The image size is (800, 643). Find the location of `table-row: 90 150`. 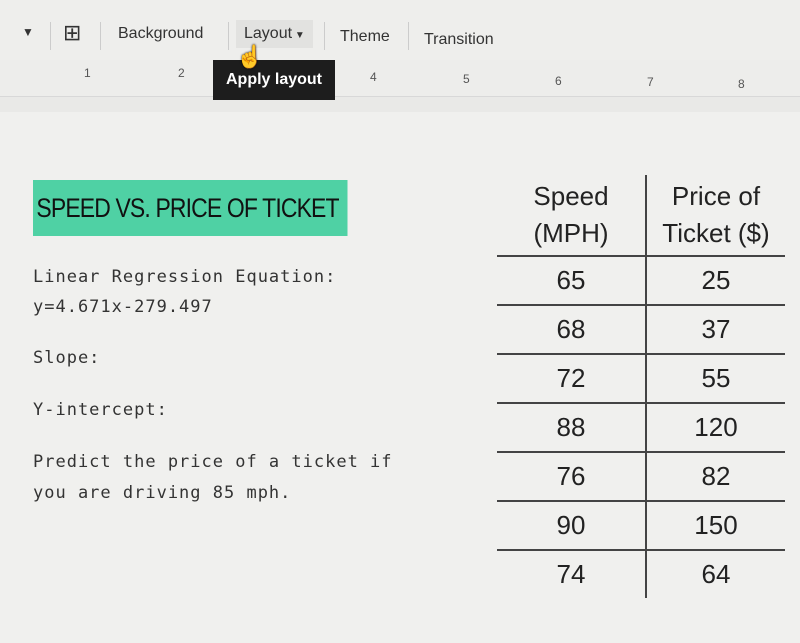

table-row: 90 150 is located at coordinates (641, 525).